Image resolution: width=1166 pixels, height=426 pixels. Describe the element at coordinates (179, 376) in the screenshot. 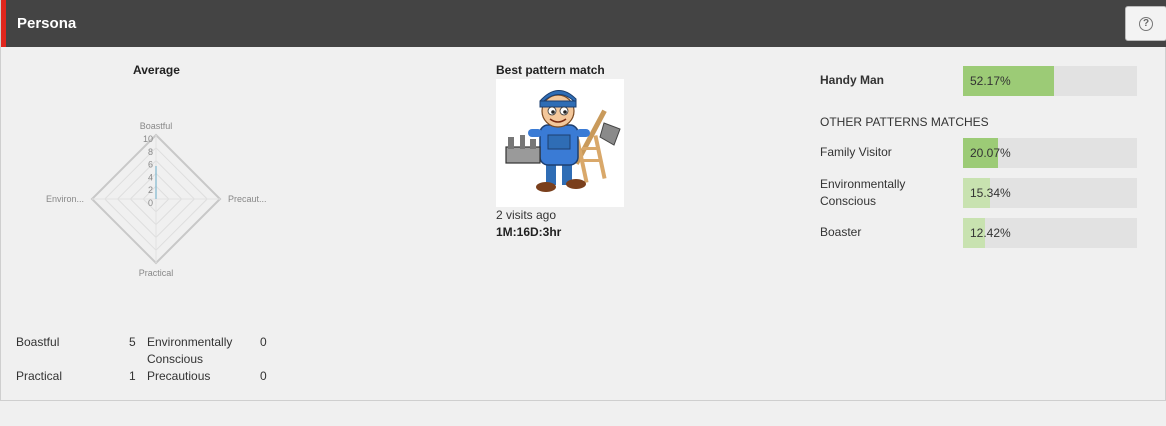

I see `stat-label: Precautious` at that location.